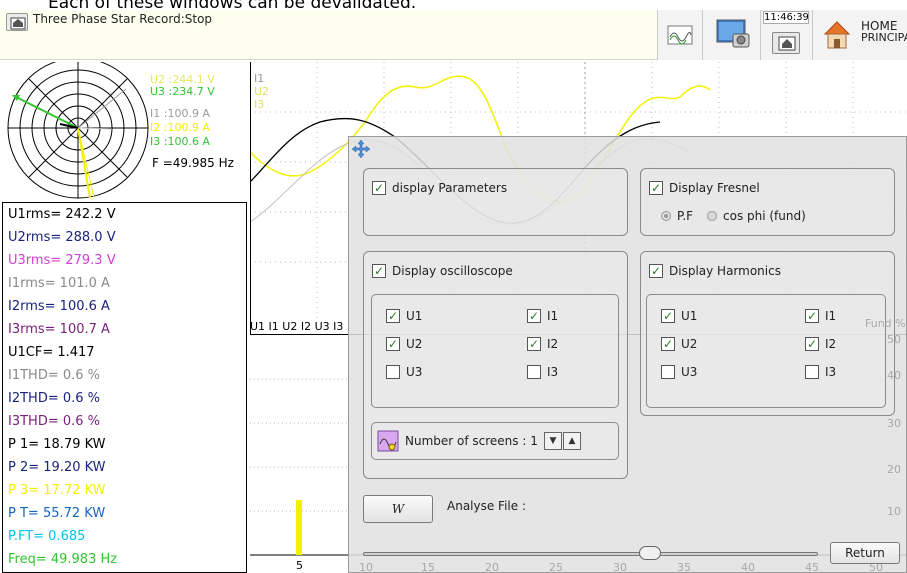 The image size is (907, 573). Describe the element at coordinates (57, 444) in the screenshot. I see `meas-p1: P 1= 18.79 KW` at that location.